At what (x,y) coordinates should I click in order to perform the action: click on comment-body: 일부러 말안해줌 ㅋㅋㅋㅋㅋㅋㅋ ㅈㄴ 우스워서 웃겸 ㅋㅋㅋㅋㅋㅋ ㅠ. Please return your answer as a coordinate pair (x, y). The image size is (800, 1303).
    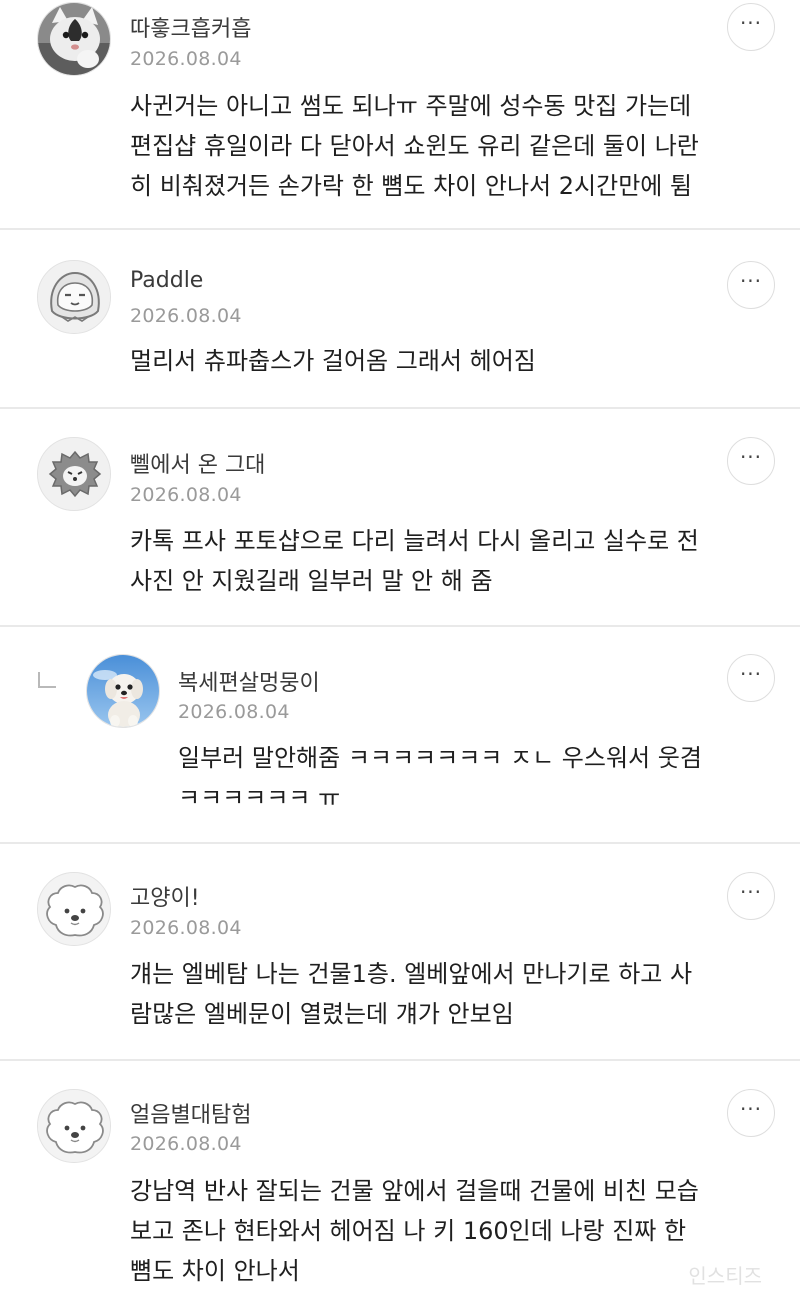
    Looking at the image, I should click on (440, 778).